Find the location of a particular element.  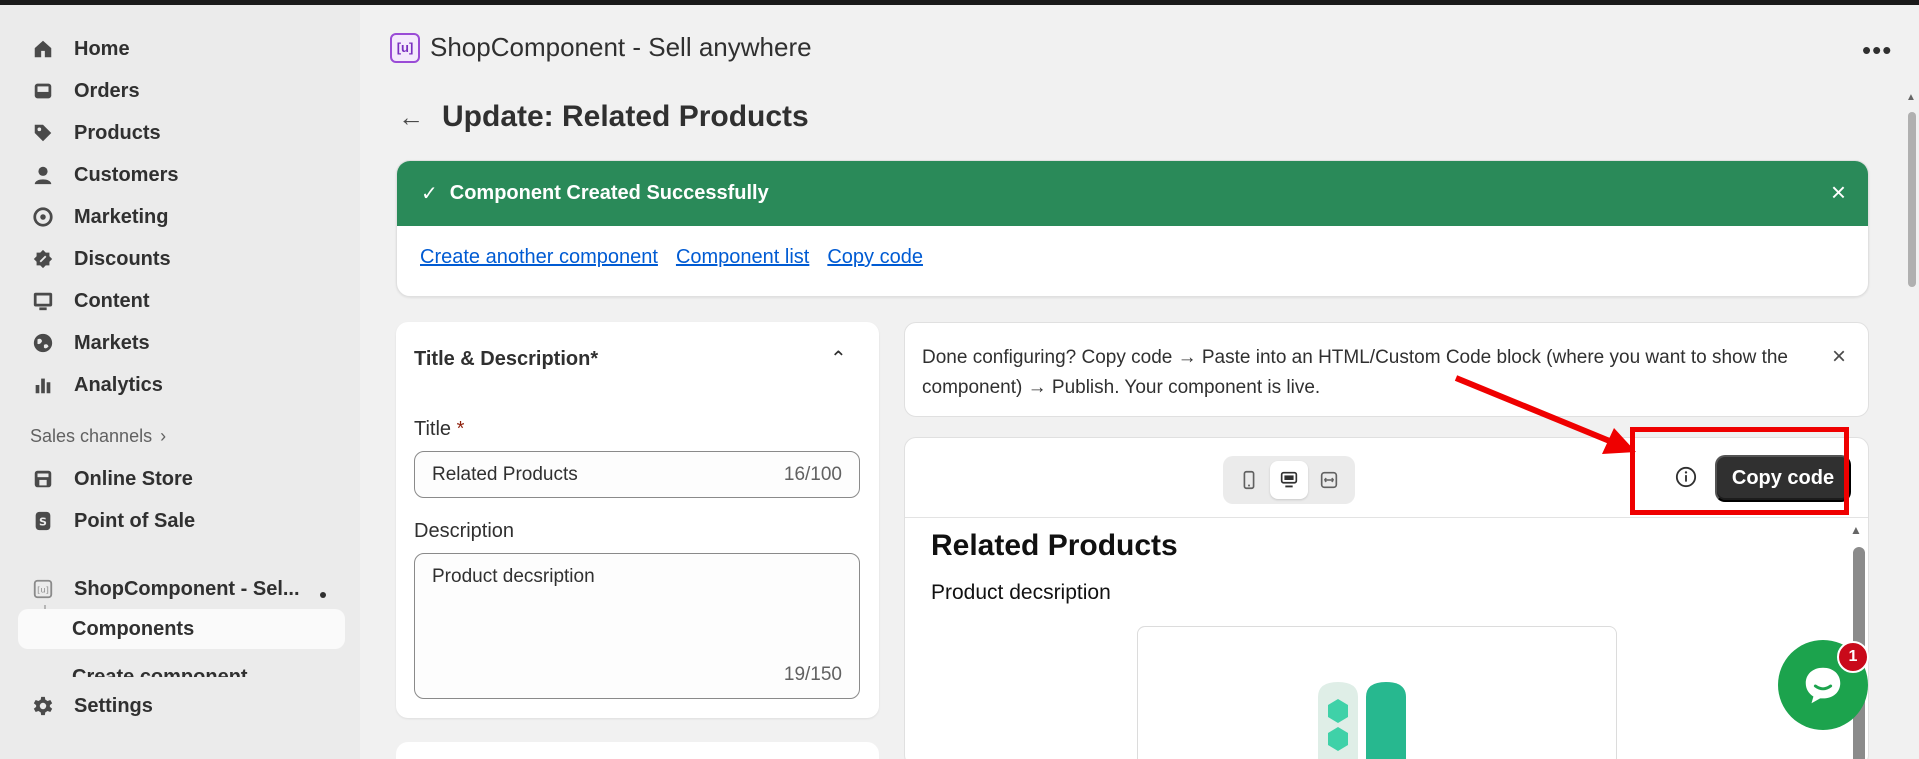

page-scroll-up-arrow-icon: ▲ is located at coordinates (1911, 97).